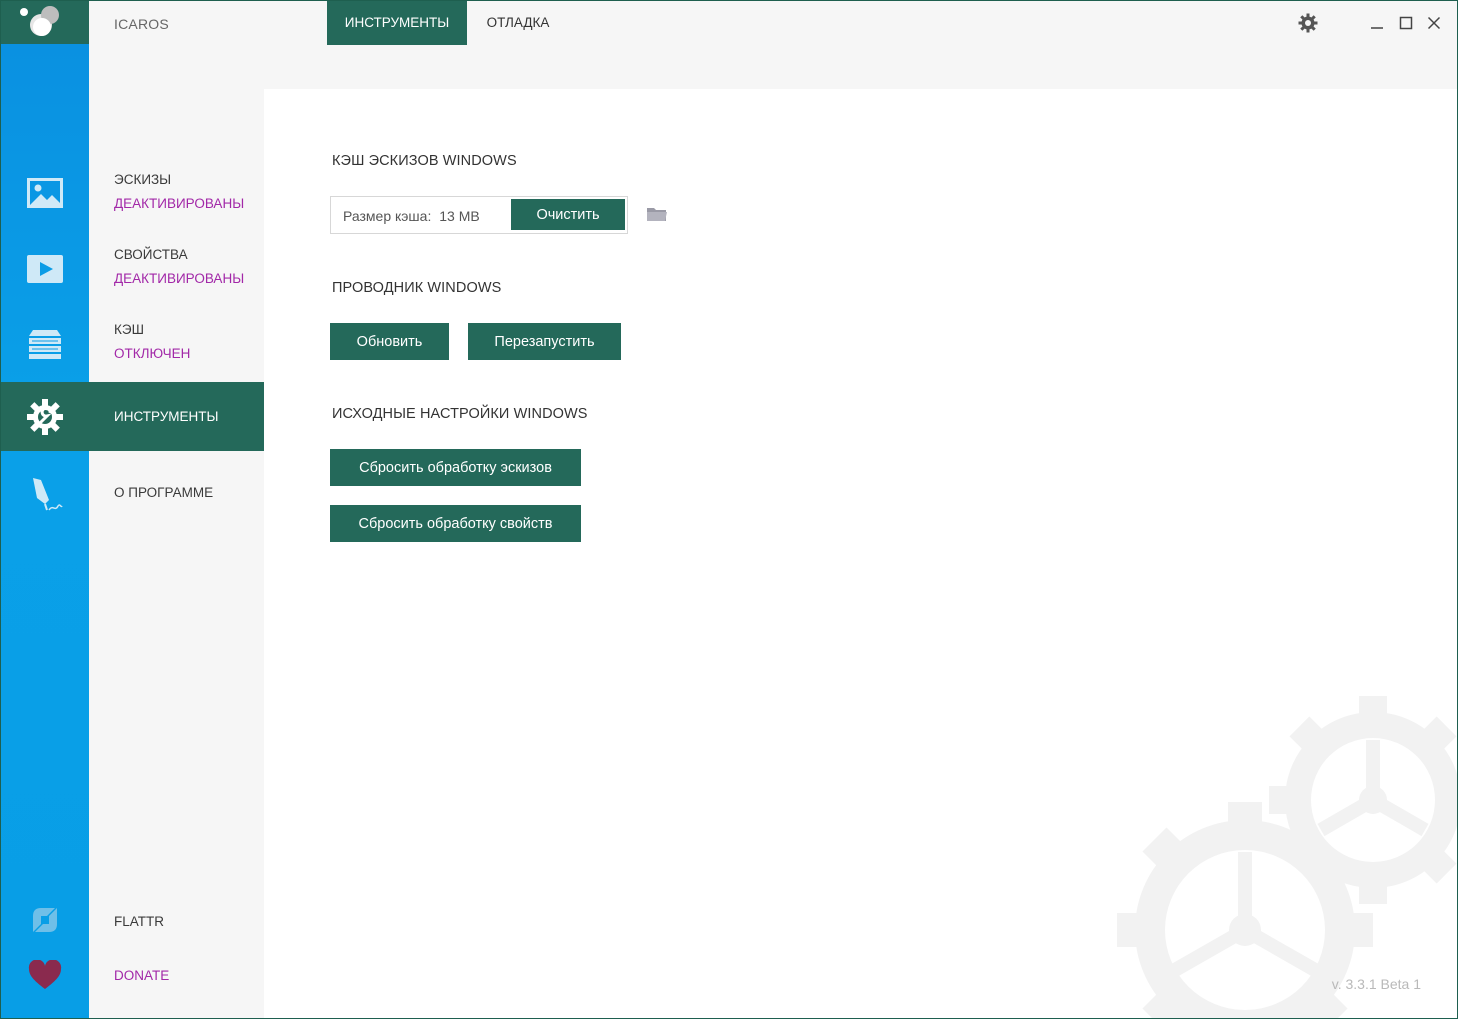 The height and width of the screenshot is (1019, 1458). I want to click on gears-watermark-icon, so click(1287, 857).